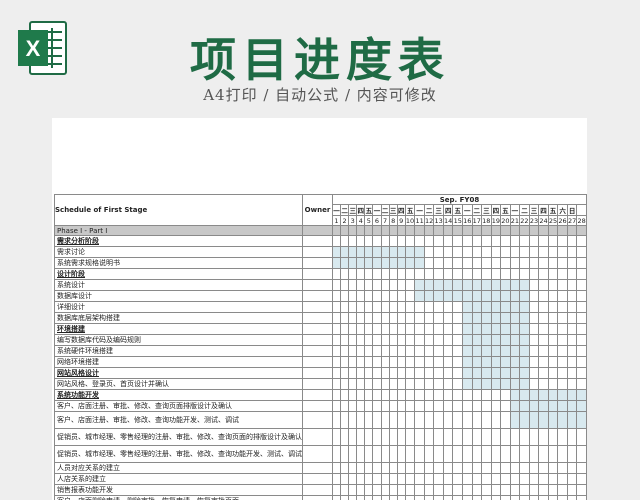 This screenshot has height=500, width=640. What do you see at coordinates (320, 468) in the screenshot?
I see `schedule-row: 人员对应关系的建立` at bounding box center [320, 468].